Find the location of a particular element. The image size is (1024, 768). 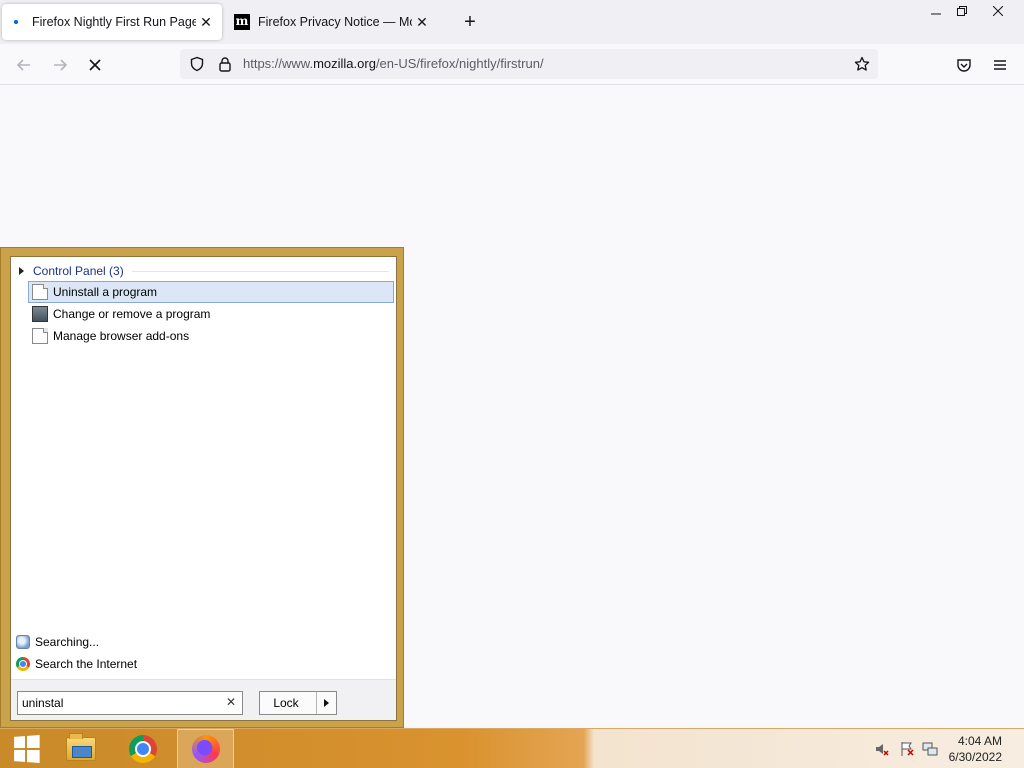

taskbar-file-explorer is located at coordinates (81, 748).